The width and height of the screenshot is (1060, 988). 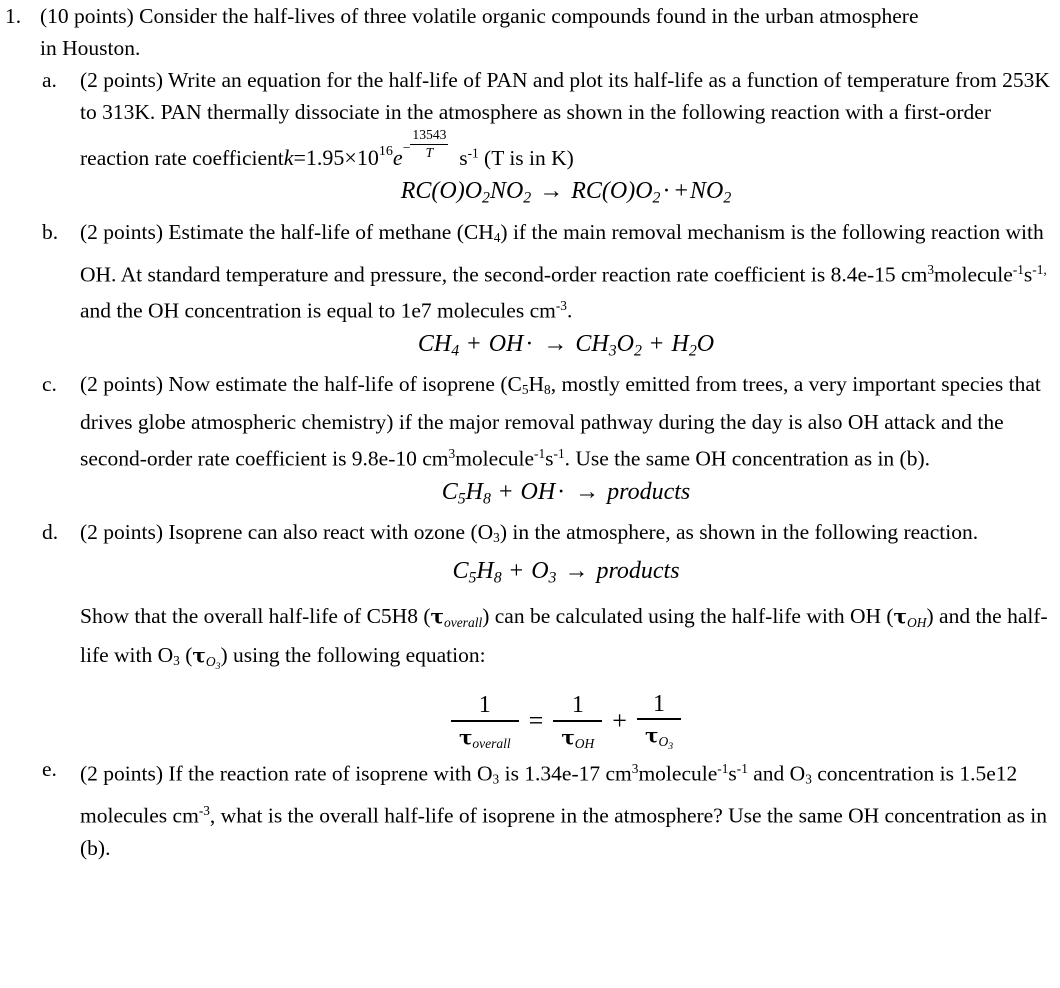 I want to click on base-exponent: 16, so click(x=385, y=151).